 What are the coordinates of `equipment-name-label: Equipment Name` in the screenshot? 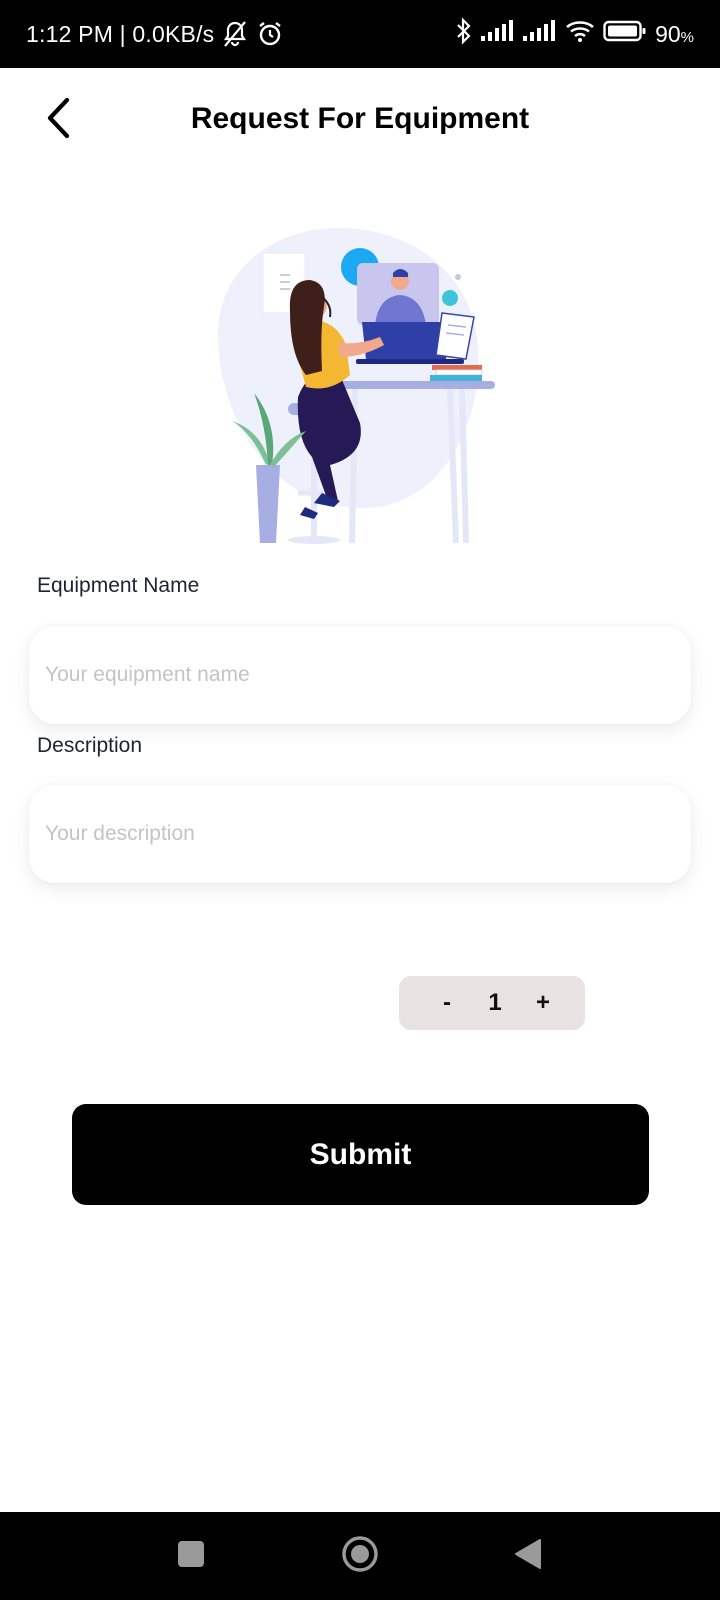 It's located at (118, 585).